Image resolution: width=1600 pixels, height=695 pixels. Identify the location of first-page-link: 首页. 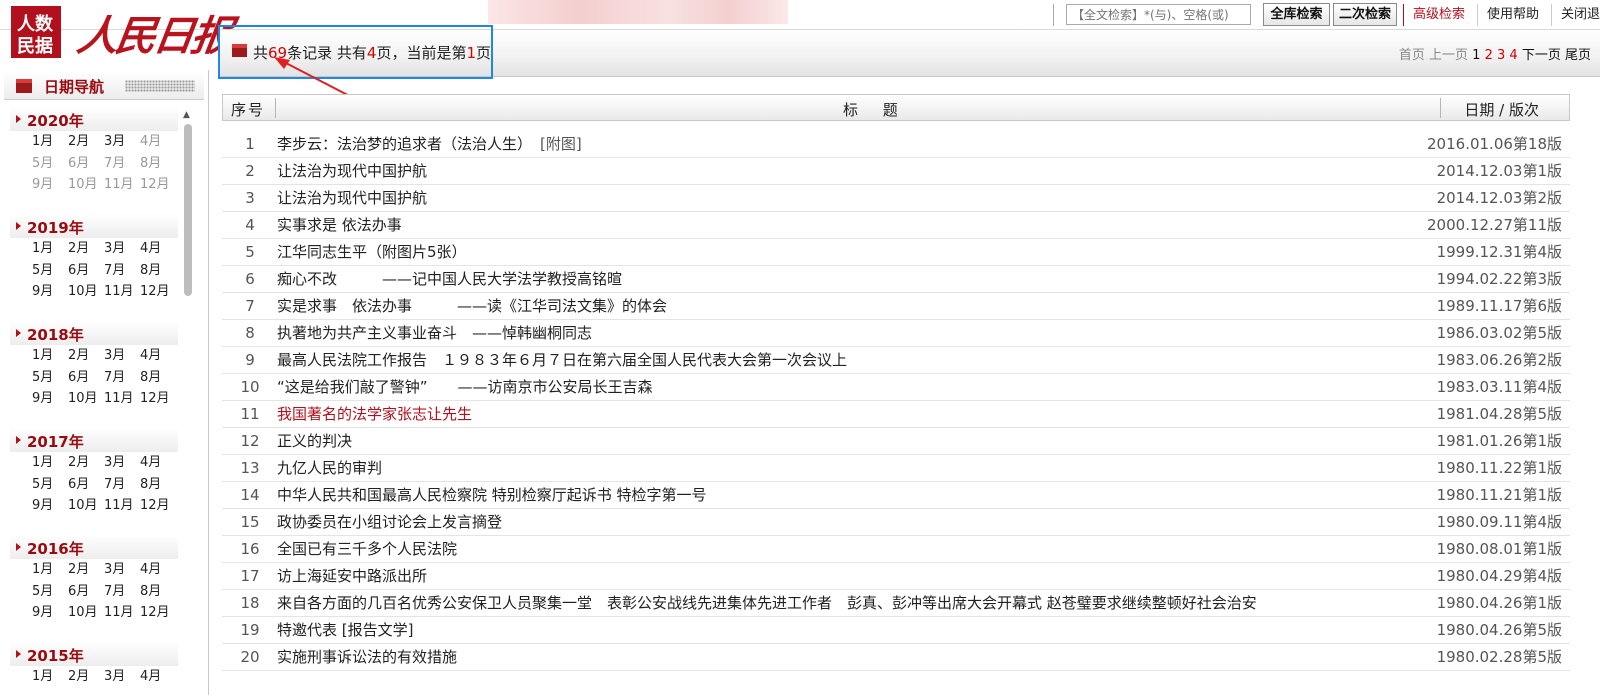
(1412, 55).